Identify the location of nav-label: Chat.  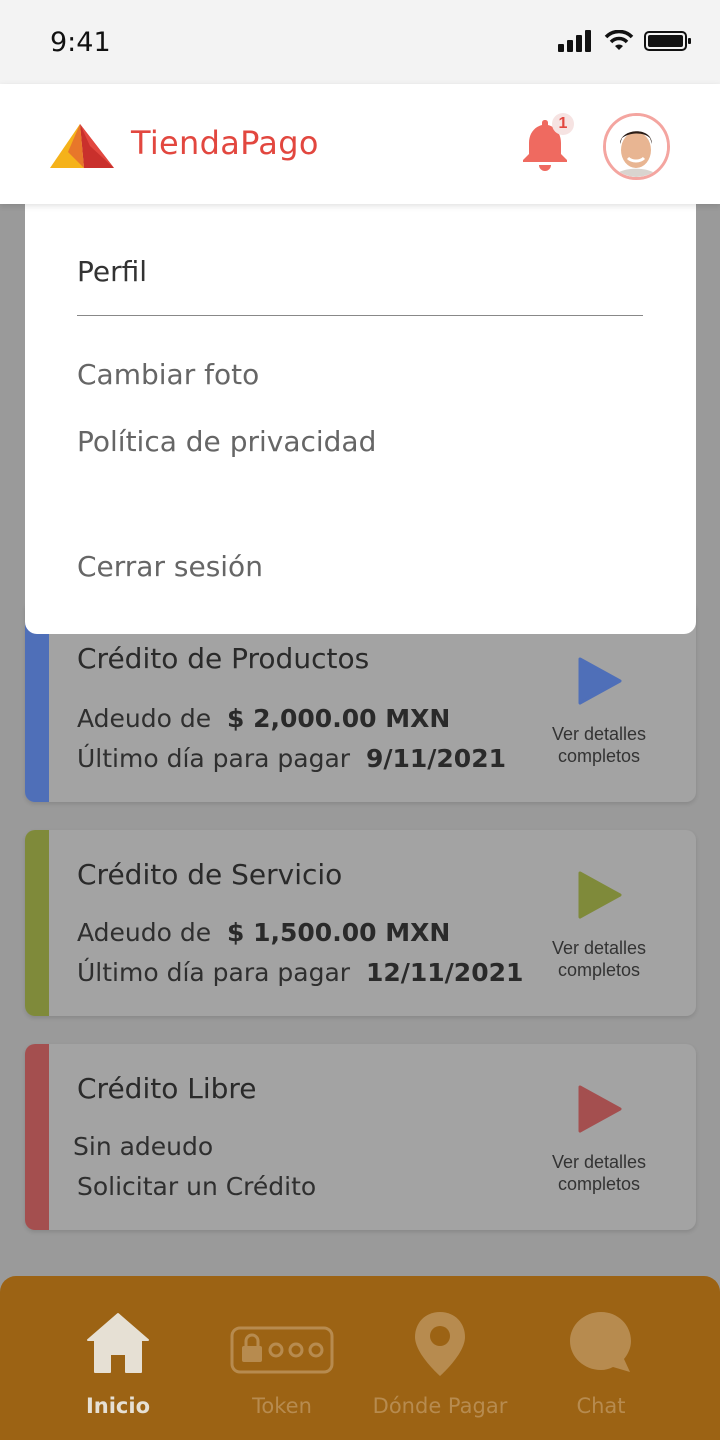
(601, 1406).